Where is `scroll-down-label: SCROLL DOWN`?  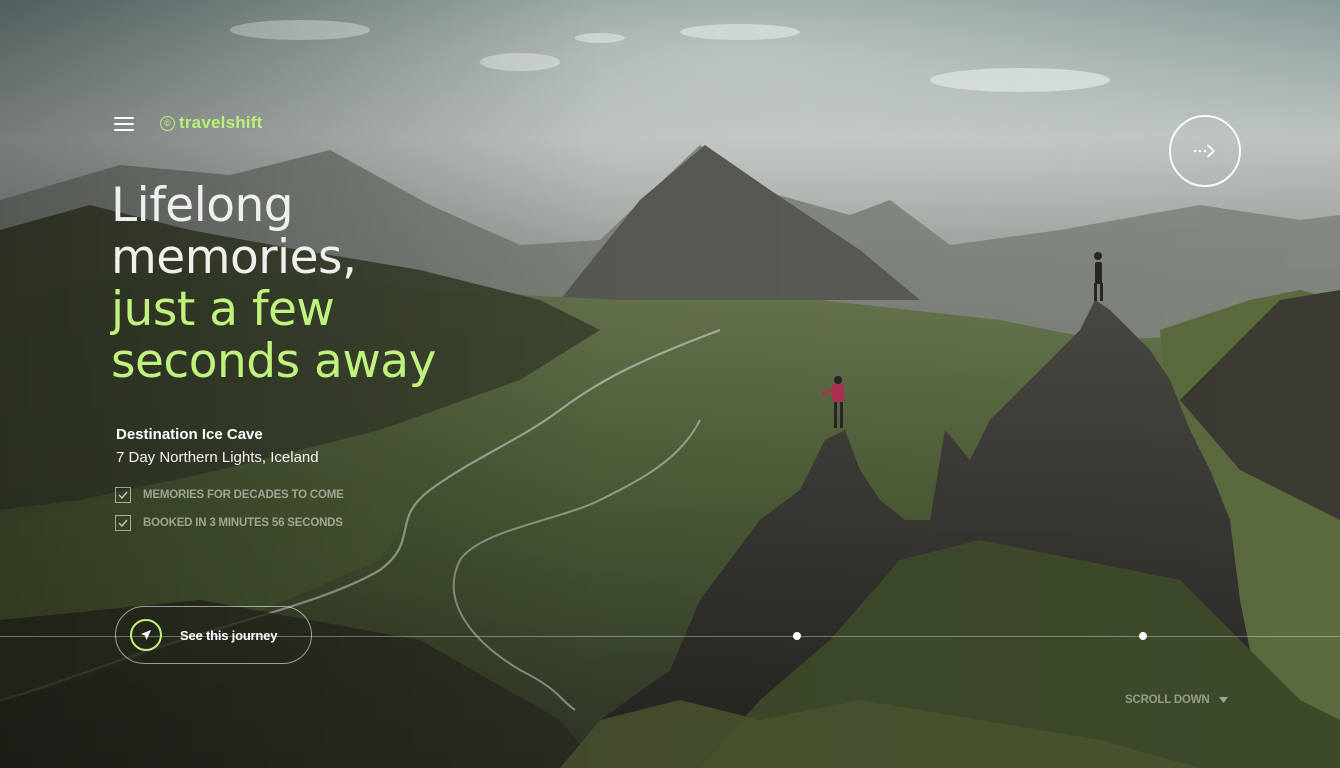
scroll-down-label: SCROLL DOWN is located at coordinates (1167, 700).